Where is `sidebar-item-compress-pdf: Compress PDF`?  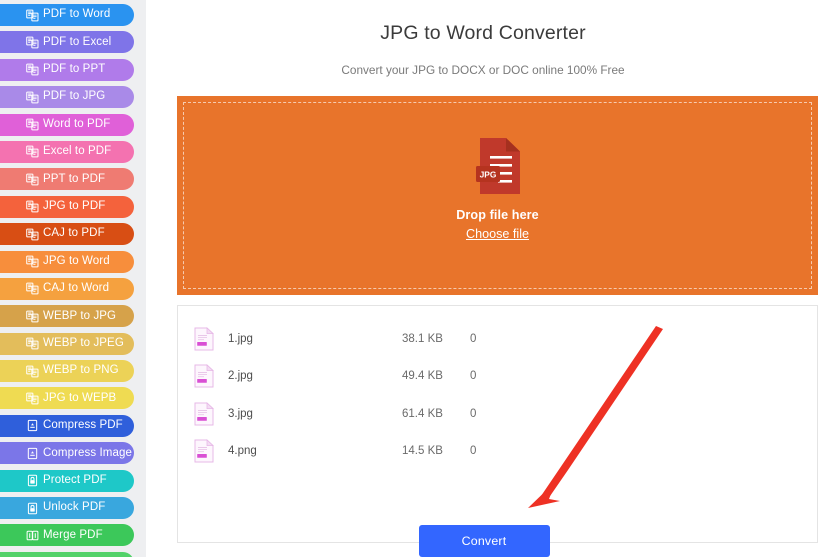 sidebar-item-compress-pdf: Compress PDF is located at coordinates (67, 425).